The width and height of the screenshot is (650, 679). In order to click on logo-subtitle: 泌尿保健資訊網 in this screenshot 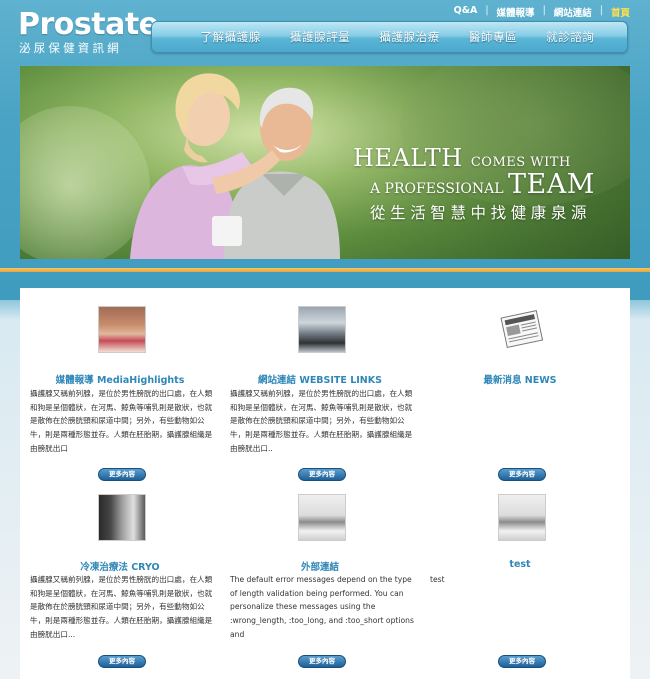, I will do `click(70, 48)`.